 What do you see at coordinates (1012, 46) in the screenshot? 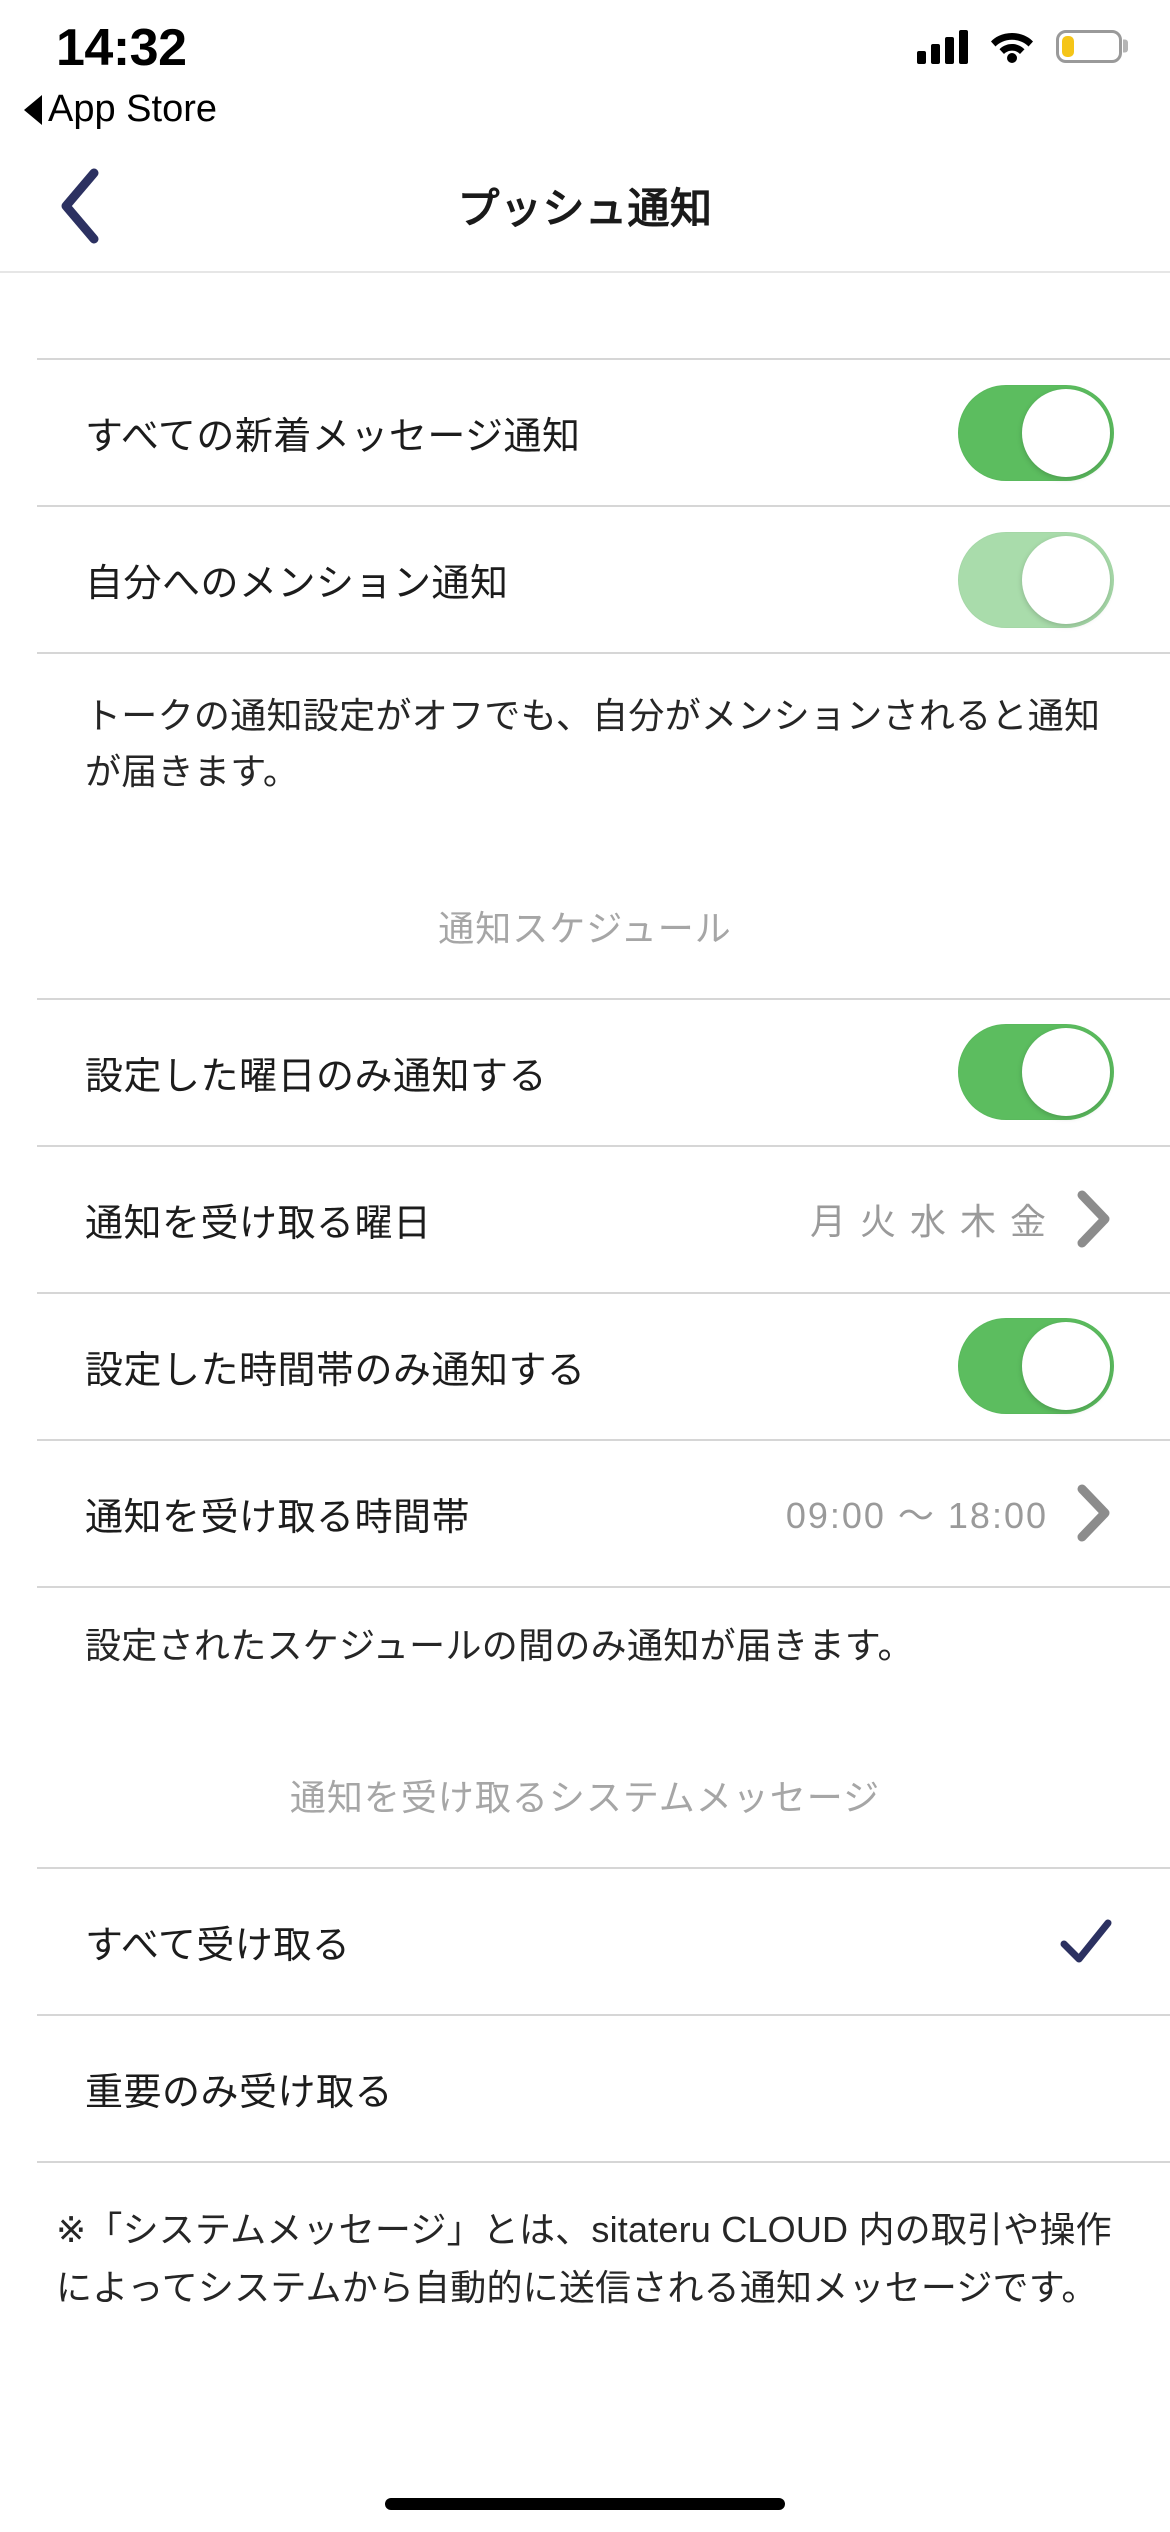
I see `wifi-icon` at bounding box center [1012, 46].